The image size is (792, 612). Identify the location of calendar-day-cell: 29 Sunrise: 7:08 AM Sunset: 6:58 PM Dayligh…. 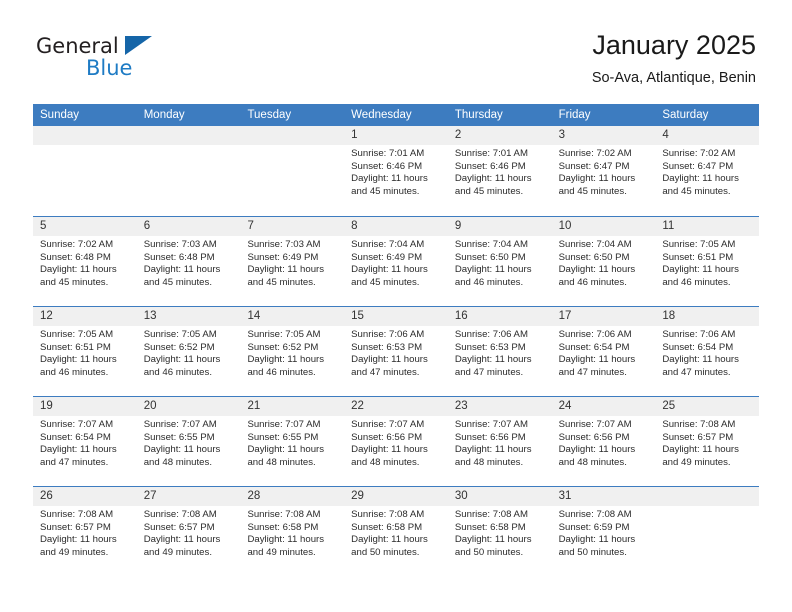
(396, 531).